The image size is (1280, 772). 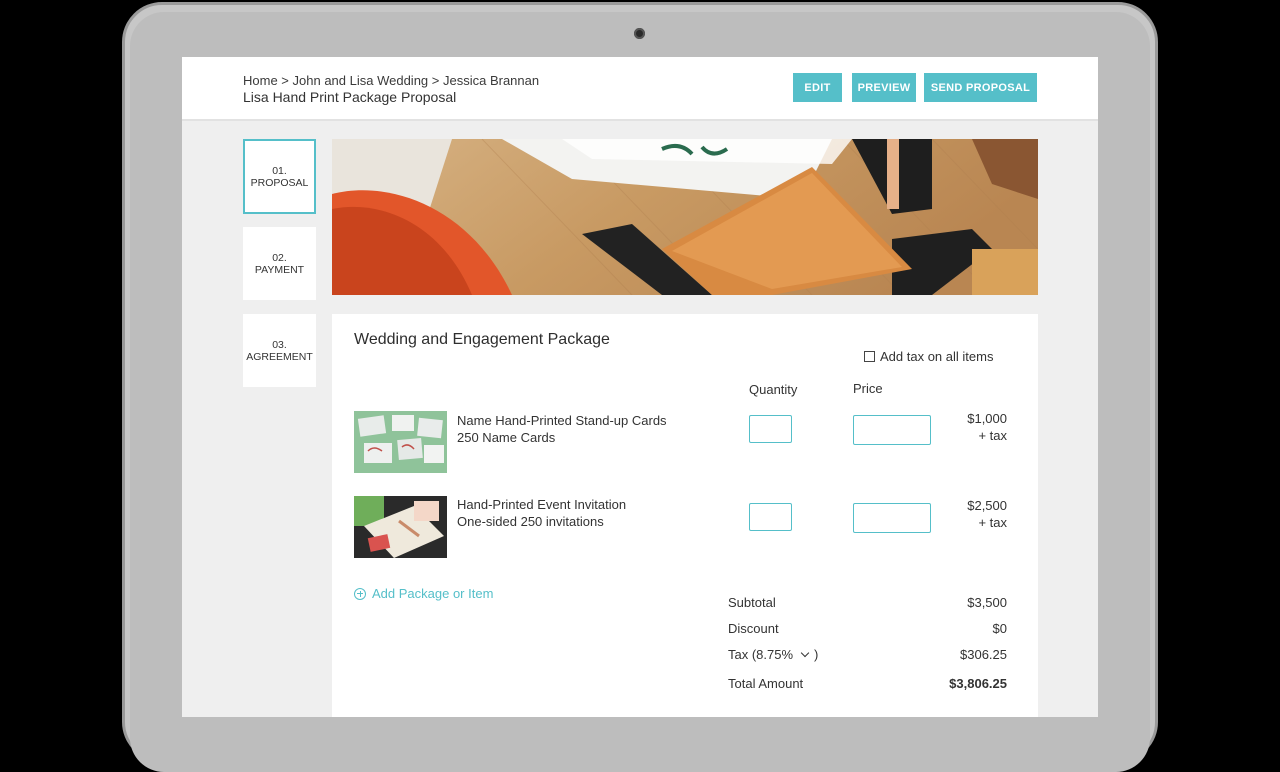 I want to click on package-title: Wedding and Engagement Package, so click(x=482, y=339).